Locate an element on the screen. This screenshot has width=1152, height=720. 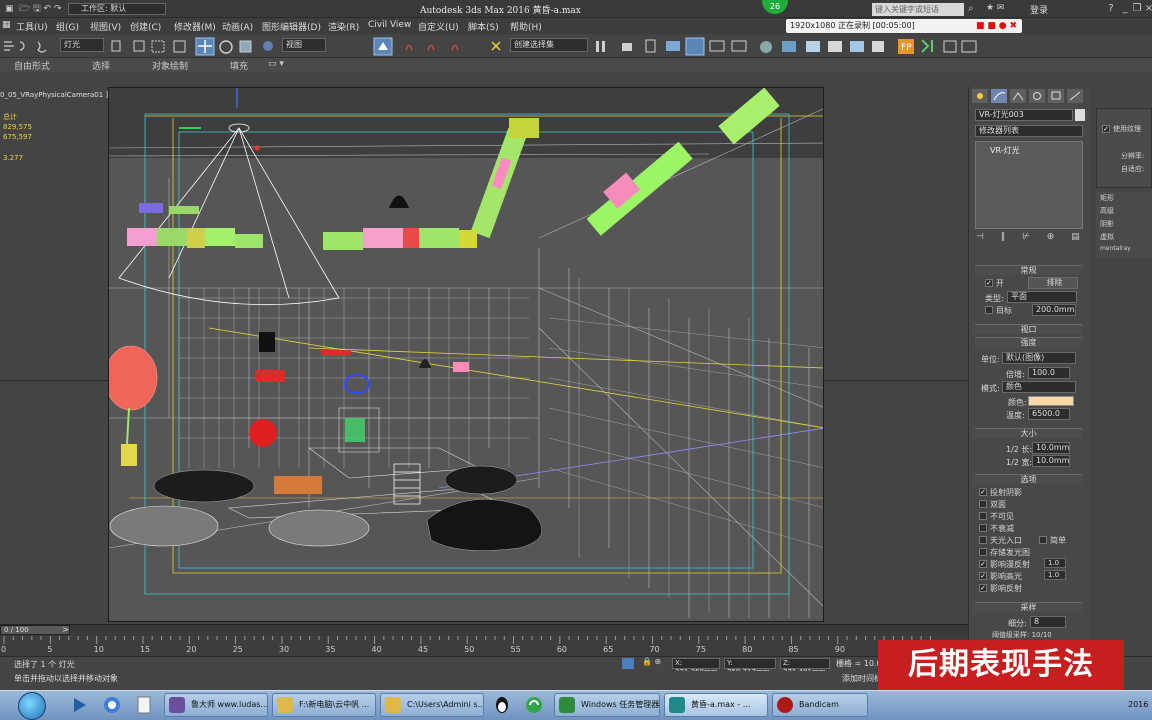
half-width-field: 10.0mm is located at coordinates (1051, 461).